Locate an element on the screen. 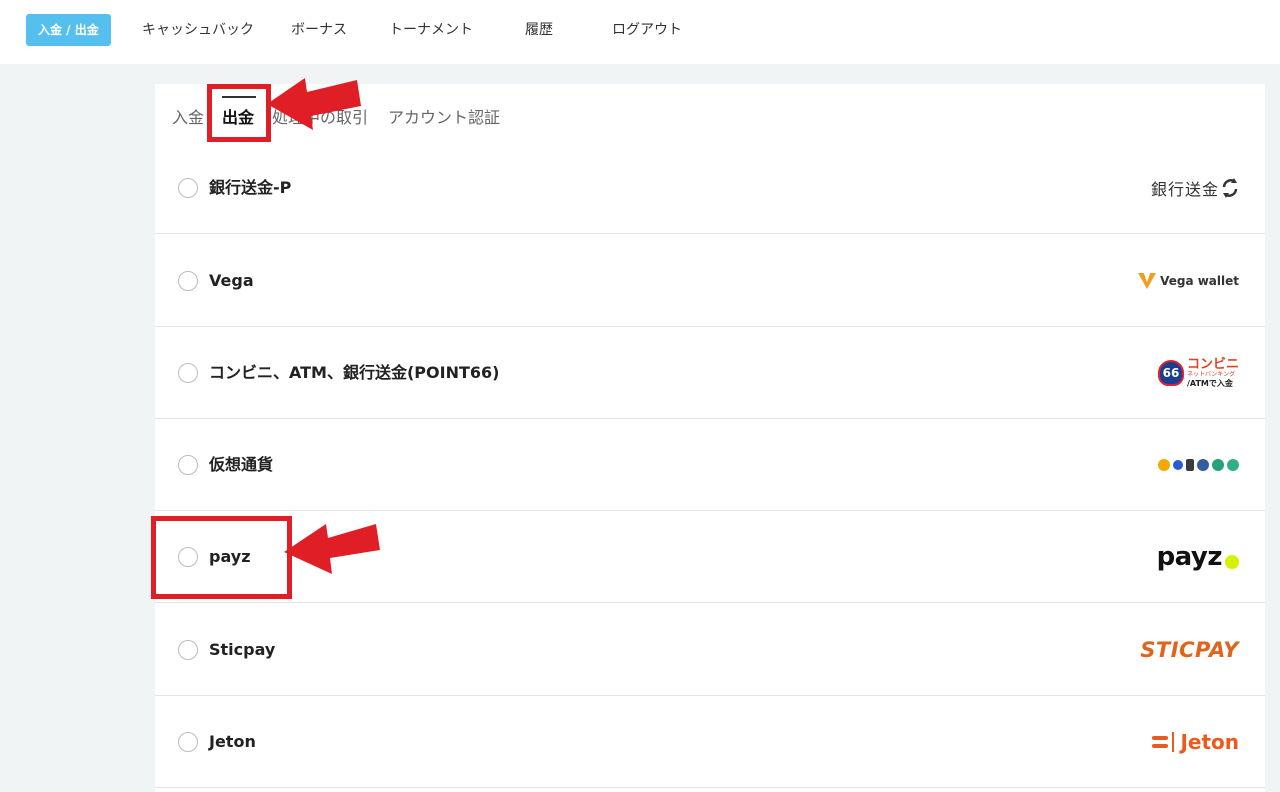 The image size is (1280, 792). point66-logo-line2: ネットバンキング is located at coordinates (1211, 374).